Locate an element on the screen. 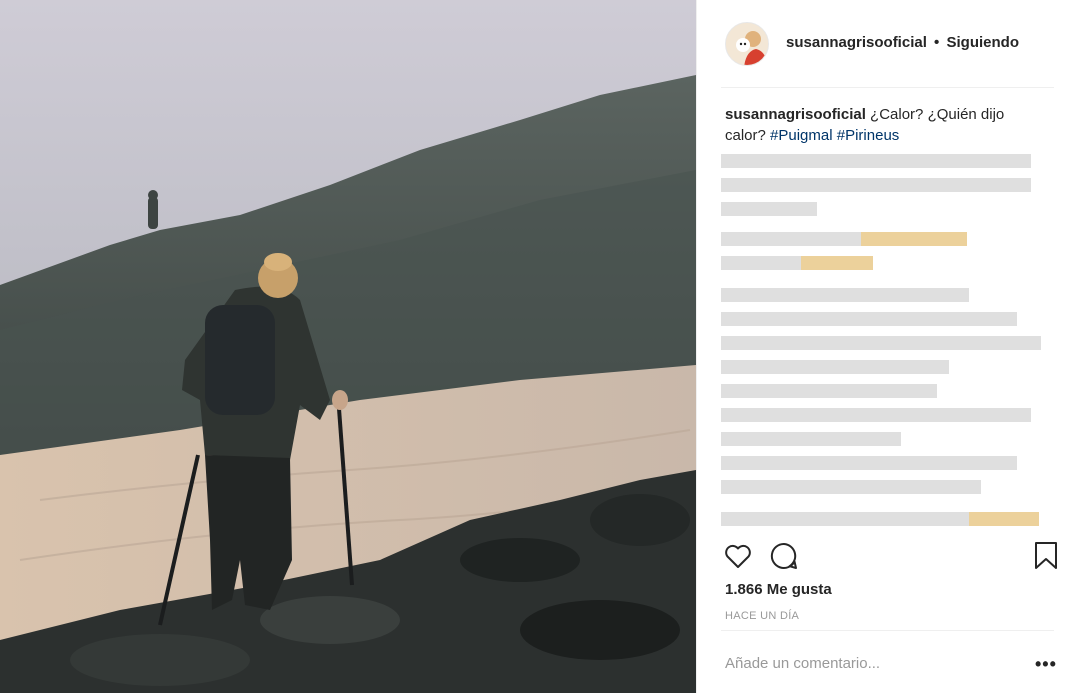 This screenshot has width=1070, height=693. caption-username: susannagrisooficial is located at coordinates (795, 114).